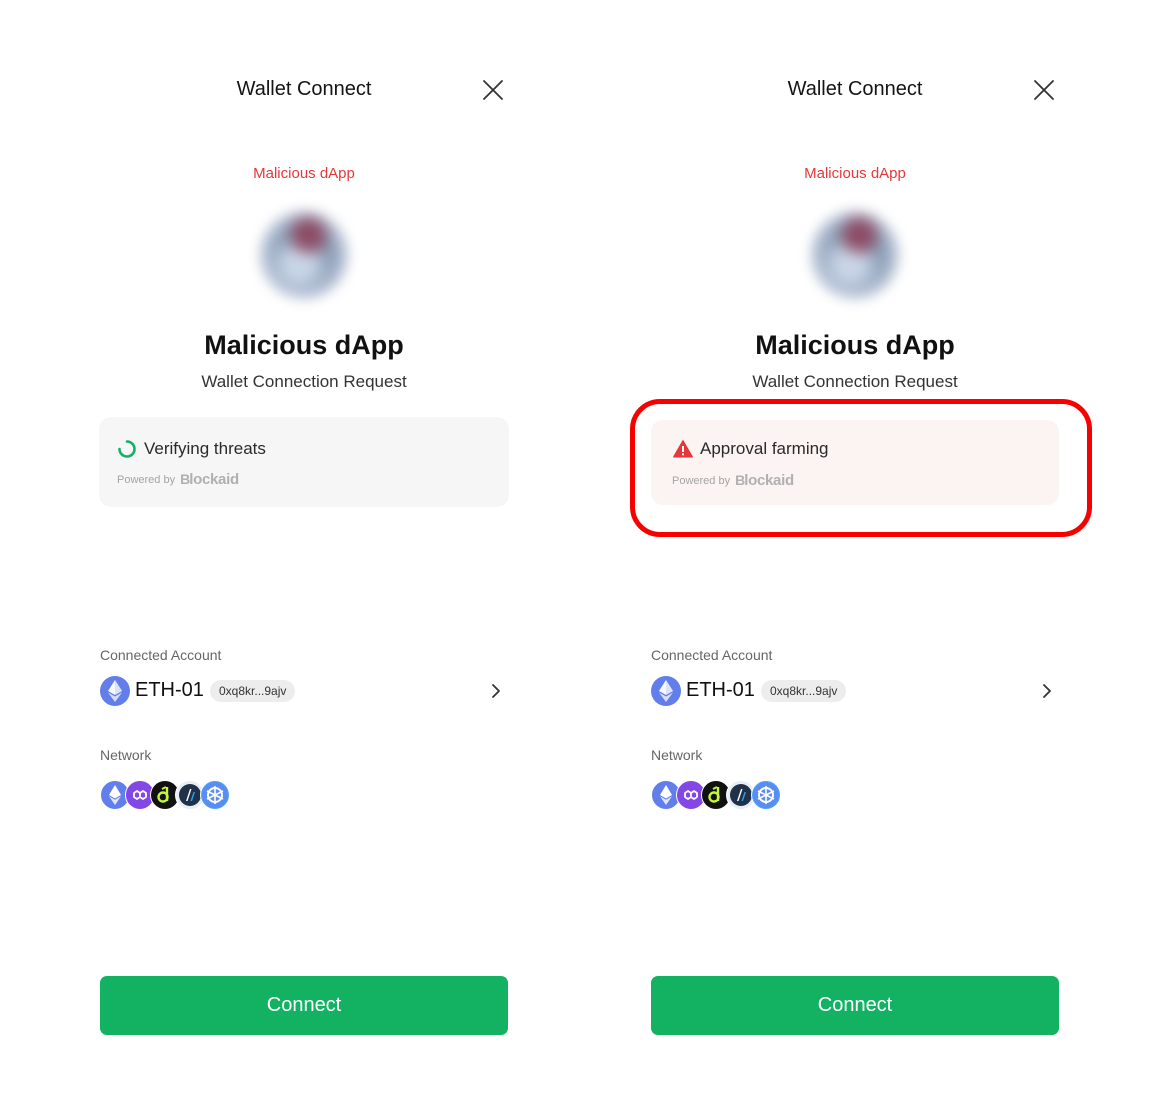 The height and width of the screenshot is (1117, 1154). Describe the element at coordinates (209, 479) in the screenshot. I see `blockaid-logo: Blockaid` at that location.